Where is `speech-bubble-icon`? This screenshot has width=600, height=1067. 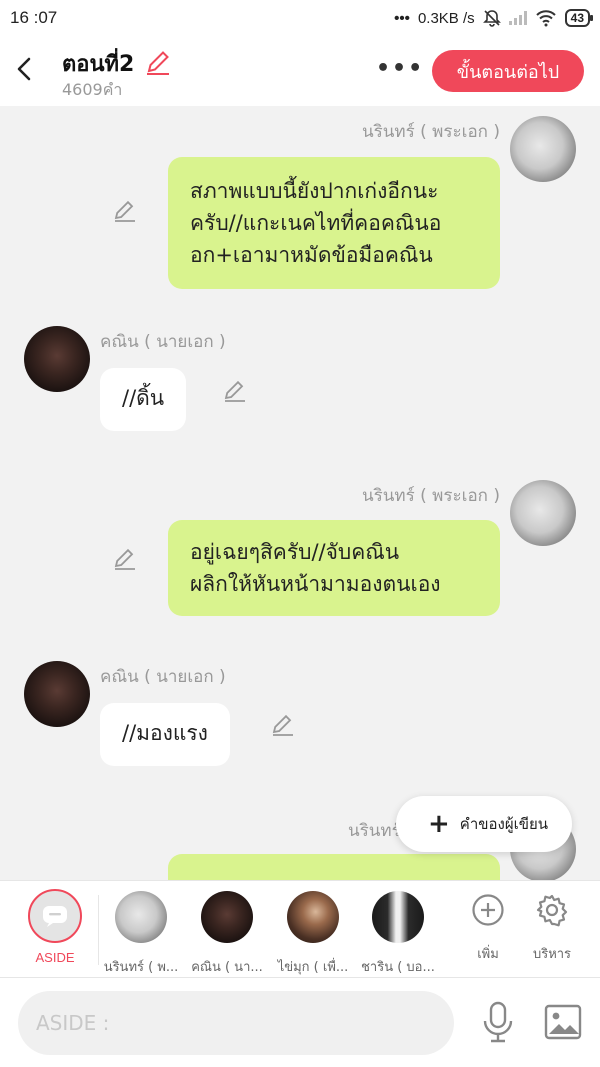
speech-bubble-icon is located at coordinates (55, 916).